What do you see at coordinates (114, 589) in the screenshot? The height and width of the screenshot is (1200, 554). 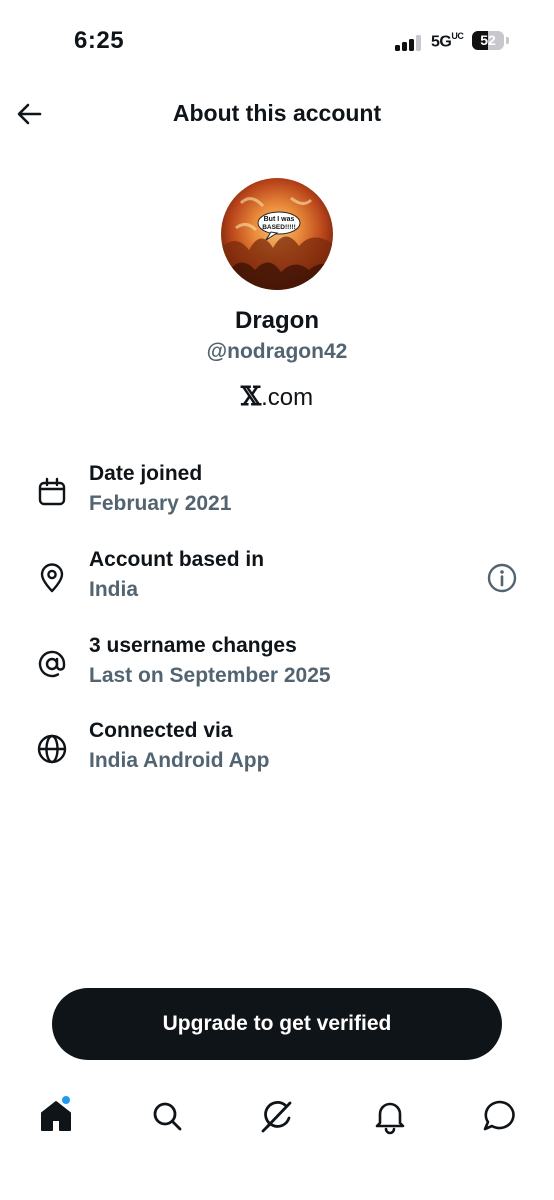 I see `row-value: India` at bounding box center [114, 589].